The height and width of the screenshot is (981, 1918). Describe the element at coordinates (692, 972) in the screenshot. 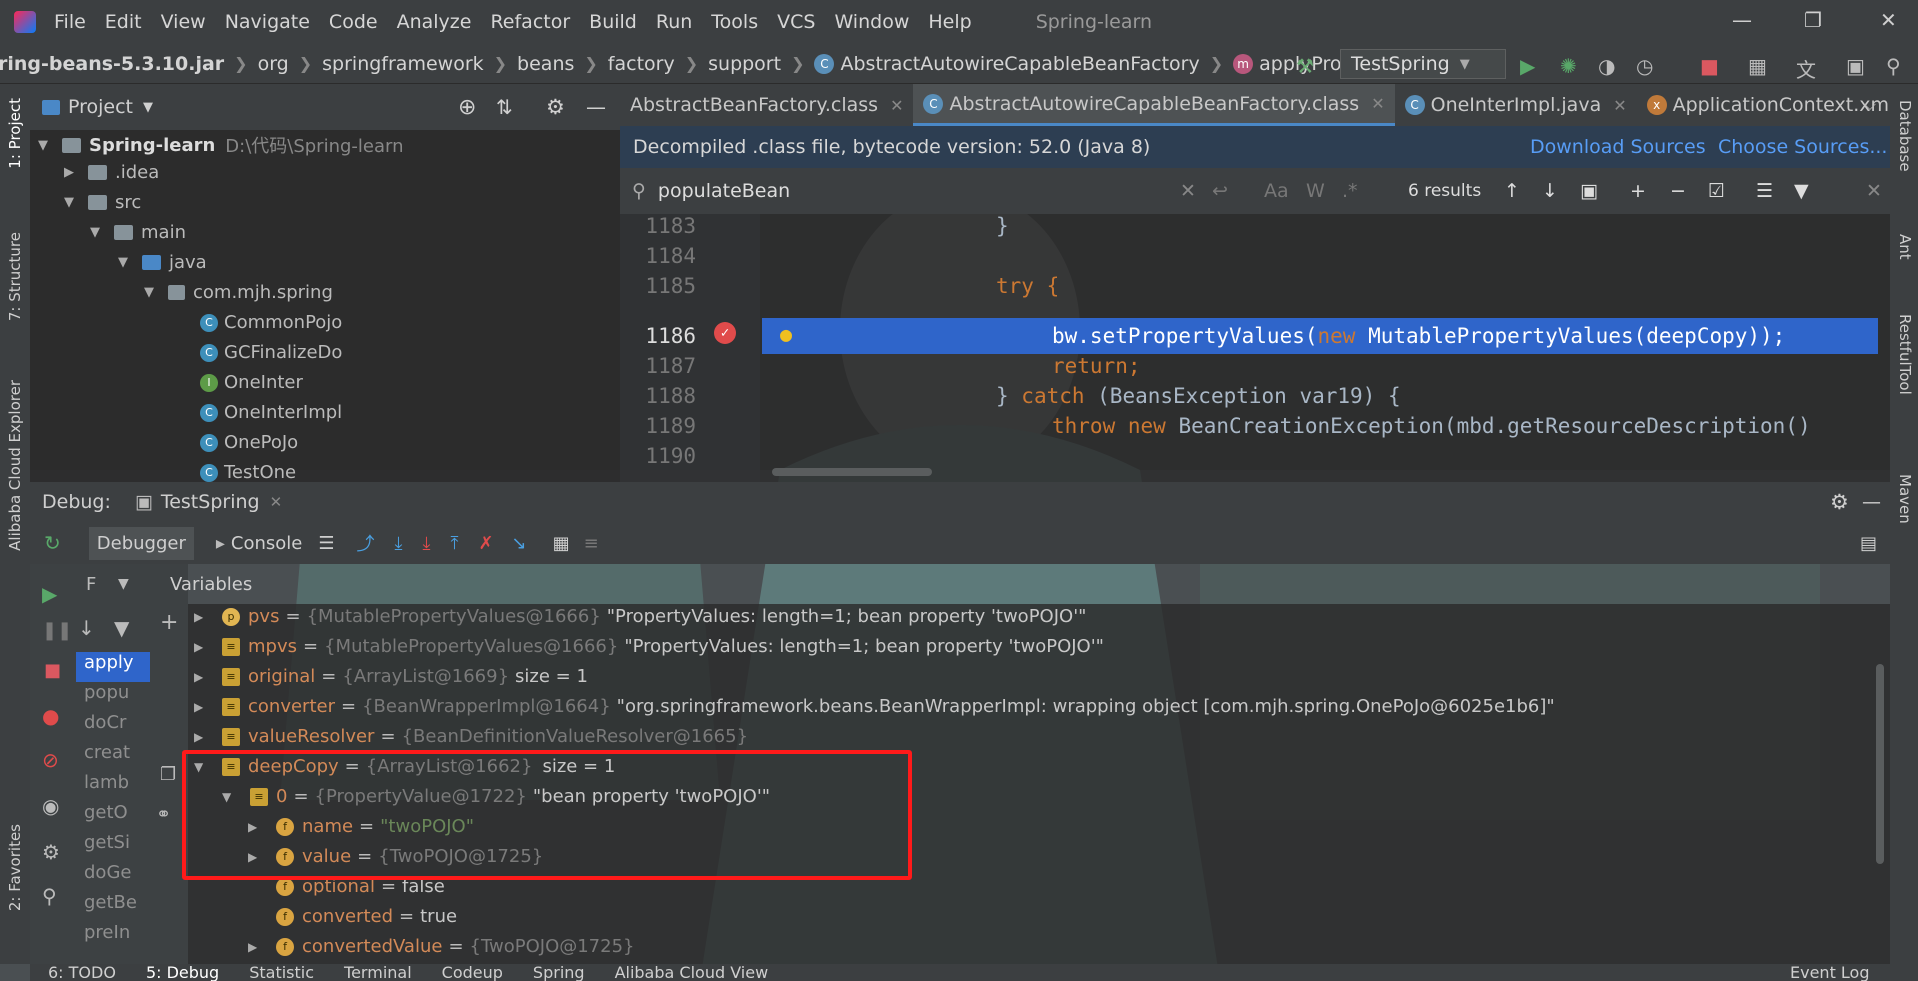

I see `tool-alibaba-cloud-view: Alibaba Cloud View` at that location.